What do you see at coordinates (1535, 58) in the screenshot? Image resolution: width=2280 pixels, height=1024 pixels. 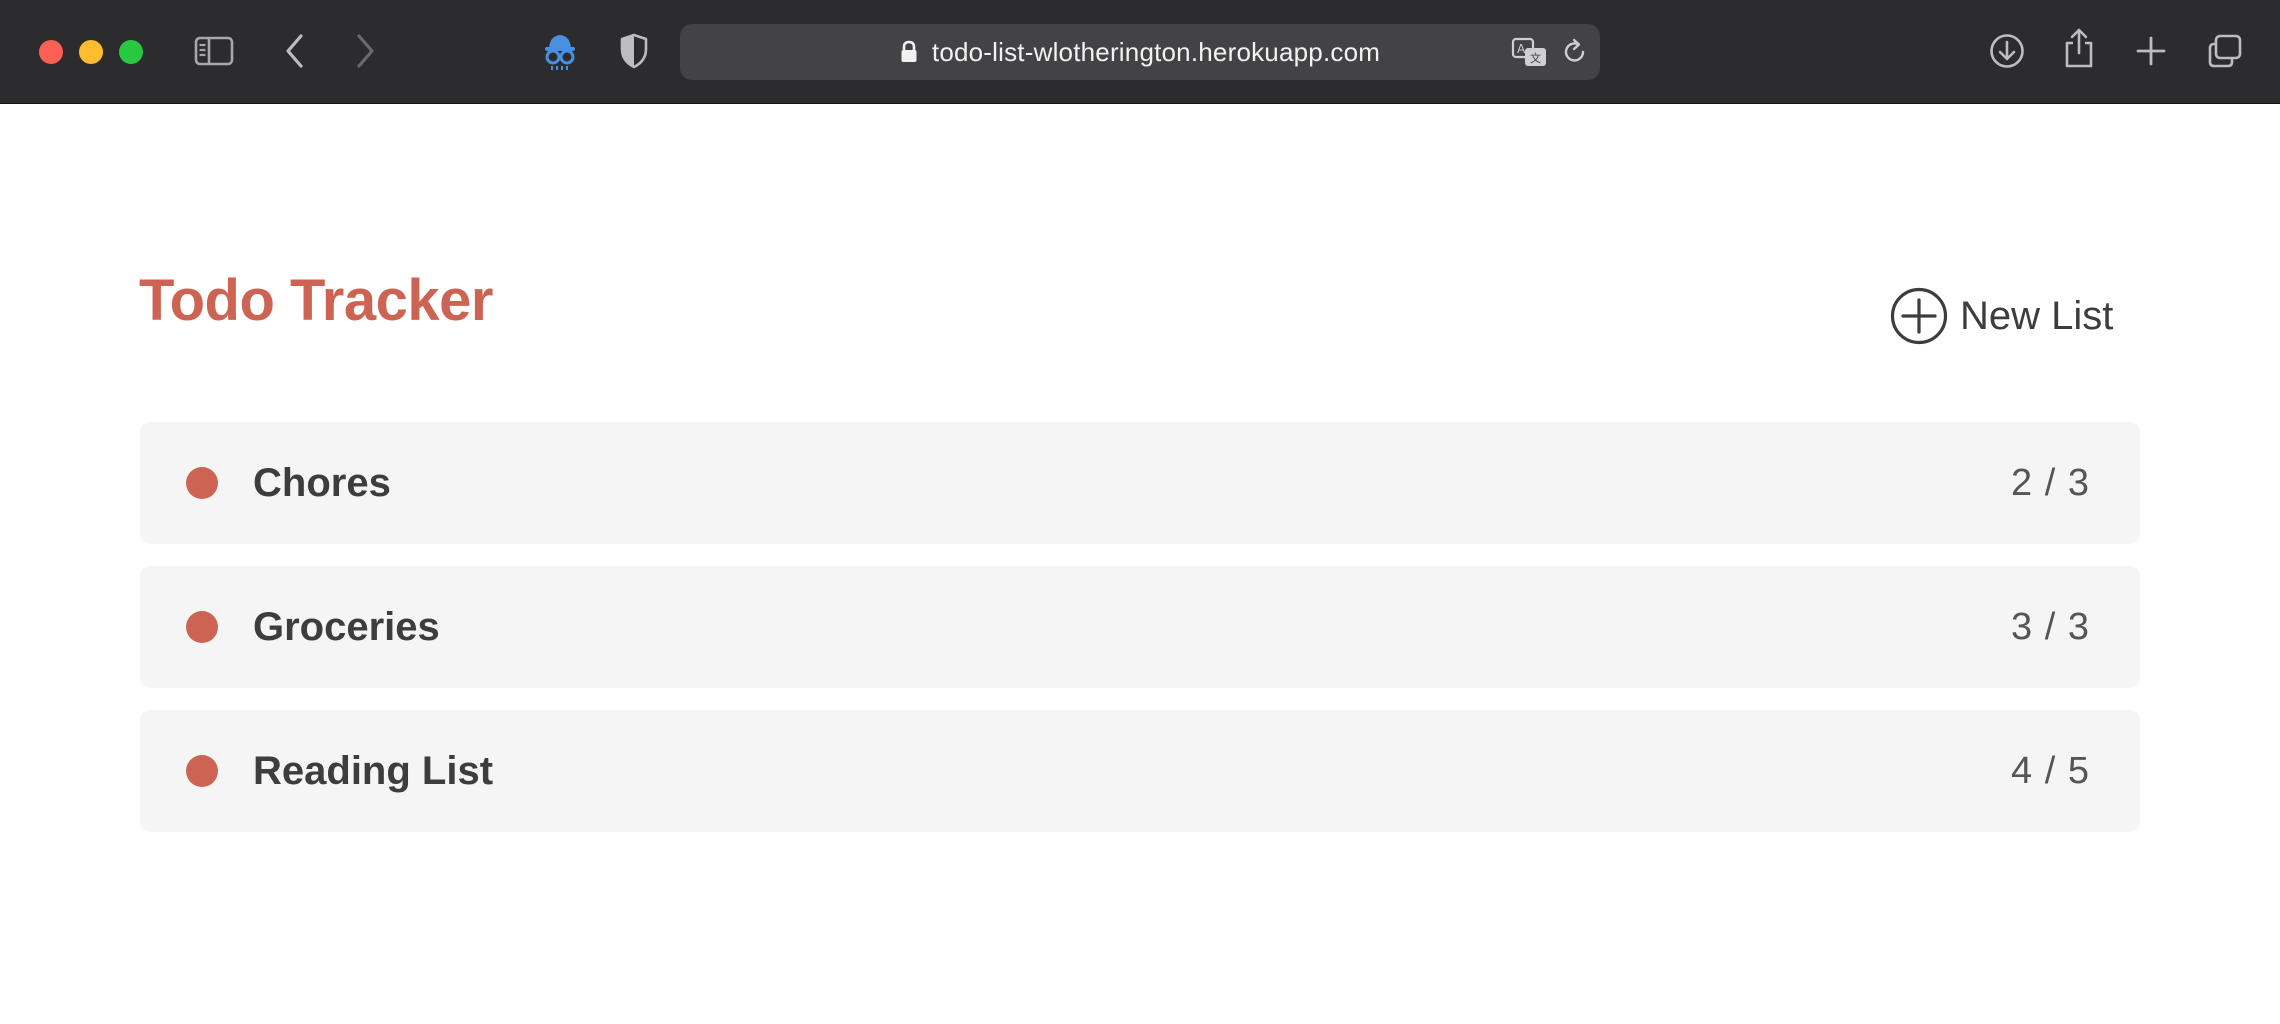 I see `svg-text: 文` at bounding box center [1535, 58].